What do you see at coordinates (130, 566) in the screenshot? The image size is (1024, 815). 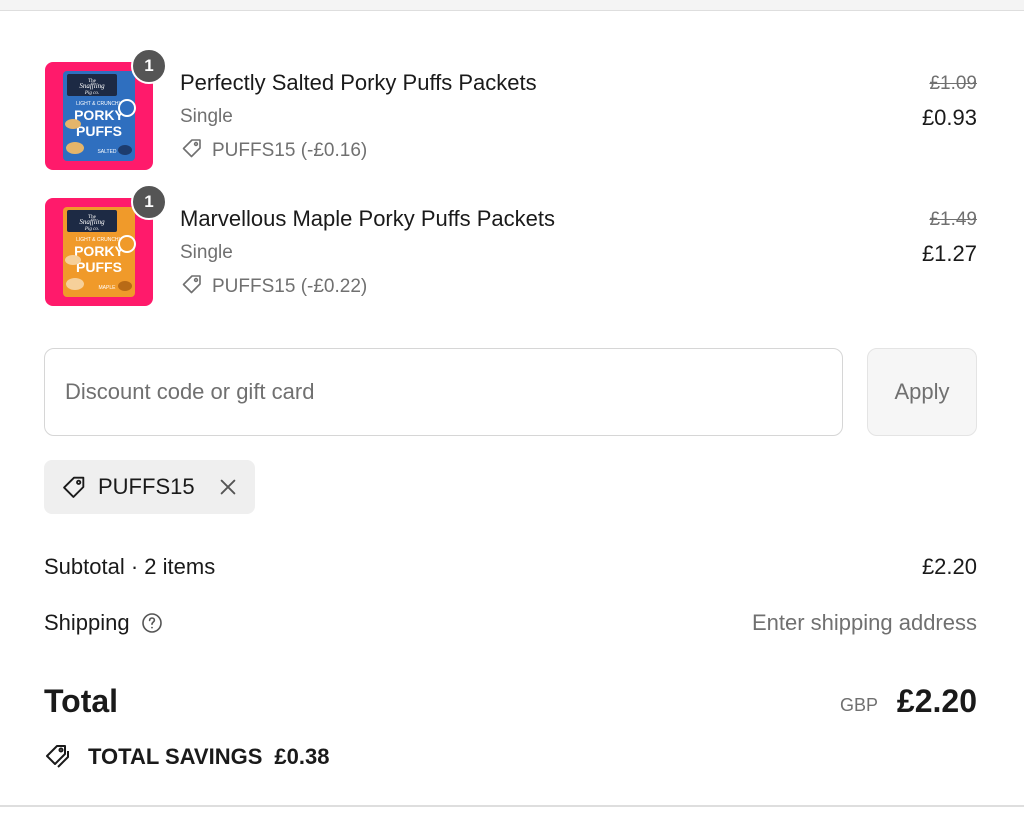 I see `subtotal-label: Subtotal · 2 items` at bounding box center [130, 566].